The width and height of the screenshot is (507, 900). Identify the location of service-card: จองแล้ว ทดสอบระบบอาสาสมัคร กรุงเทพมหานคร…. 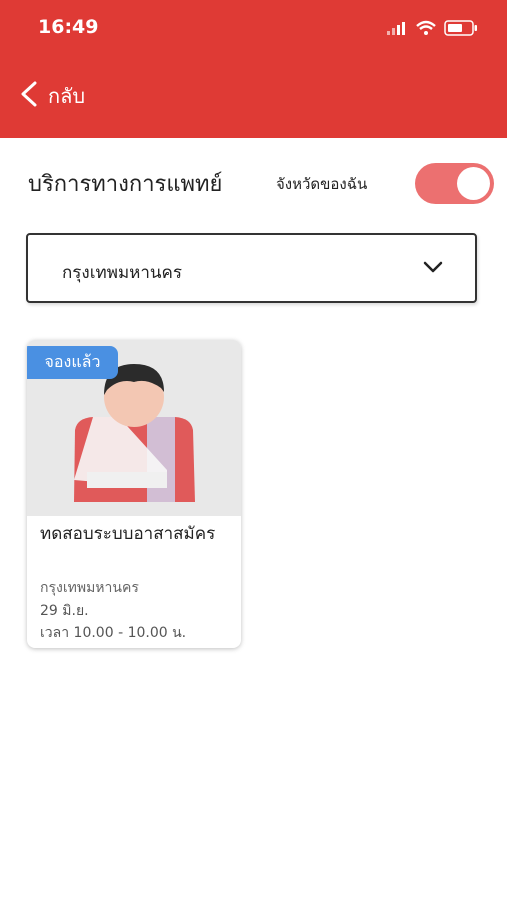
(134, 494).